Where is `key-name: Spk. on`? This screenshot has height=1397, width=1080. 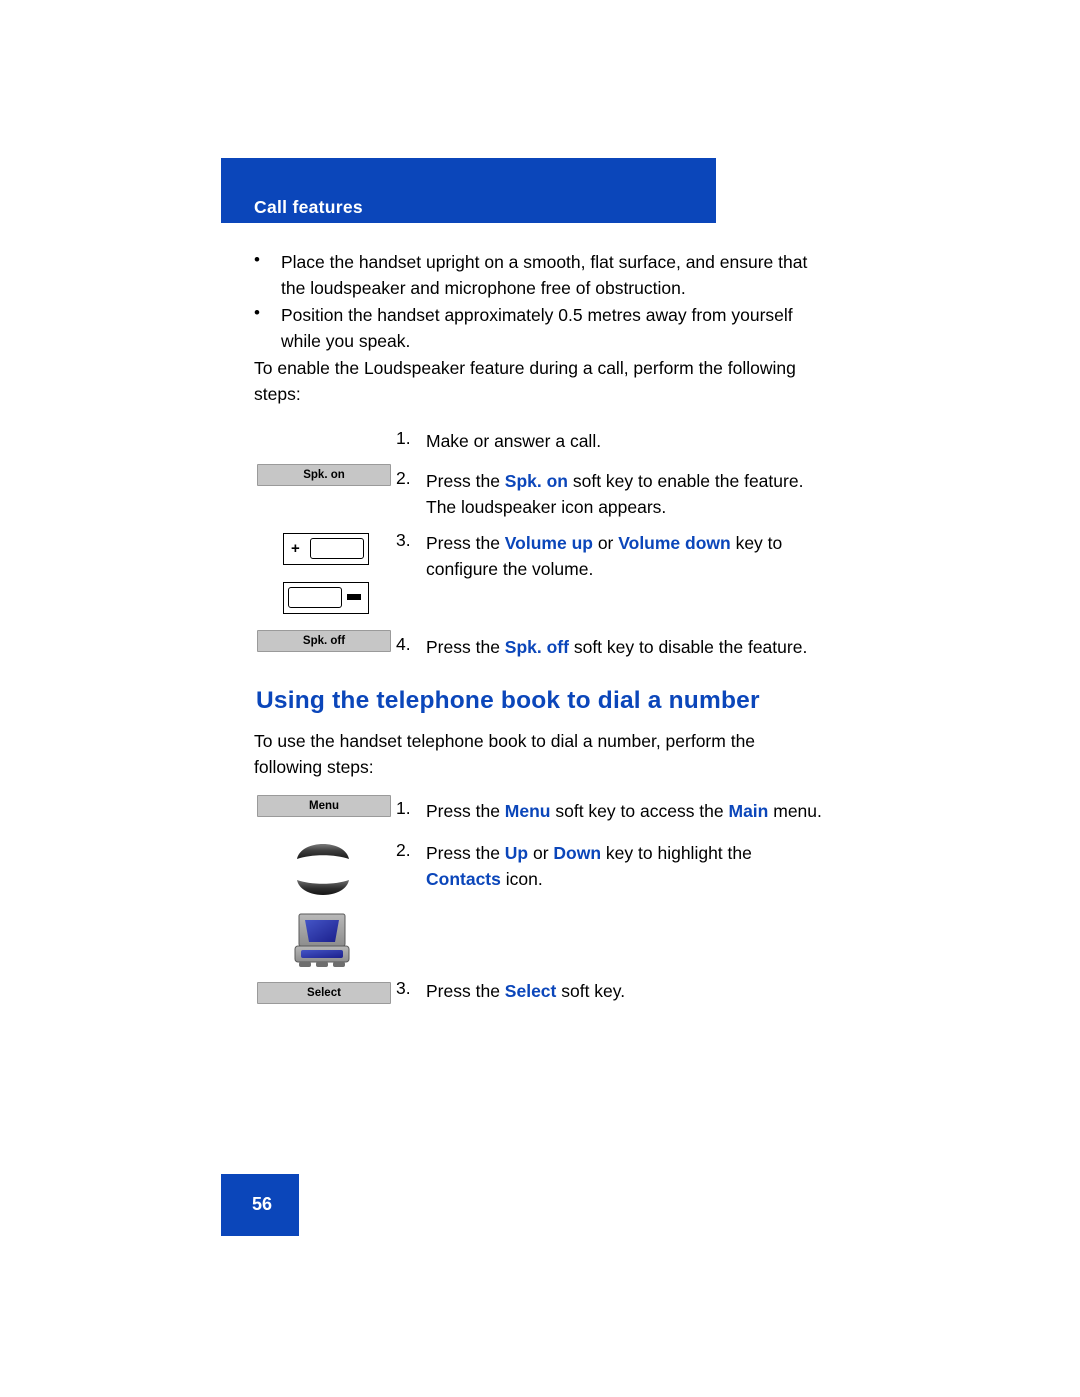 key-name: Spk. on is located at coordinates (536, 481).